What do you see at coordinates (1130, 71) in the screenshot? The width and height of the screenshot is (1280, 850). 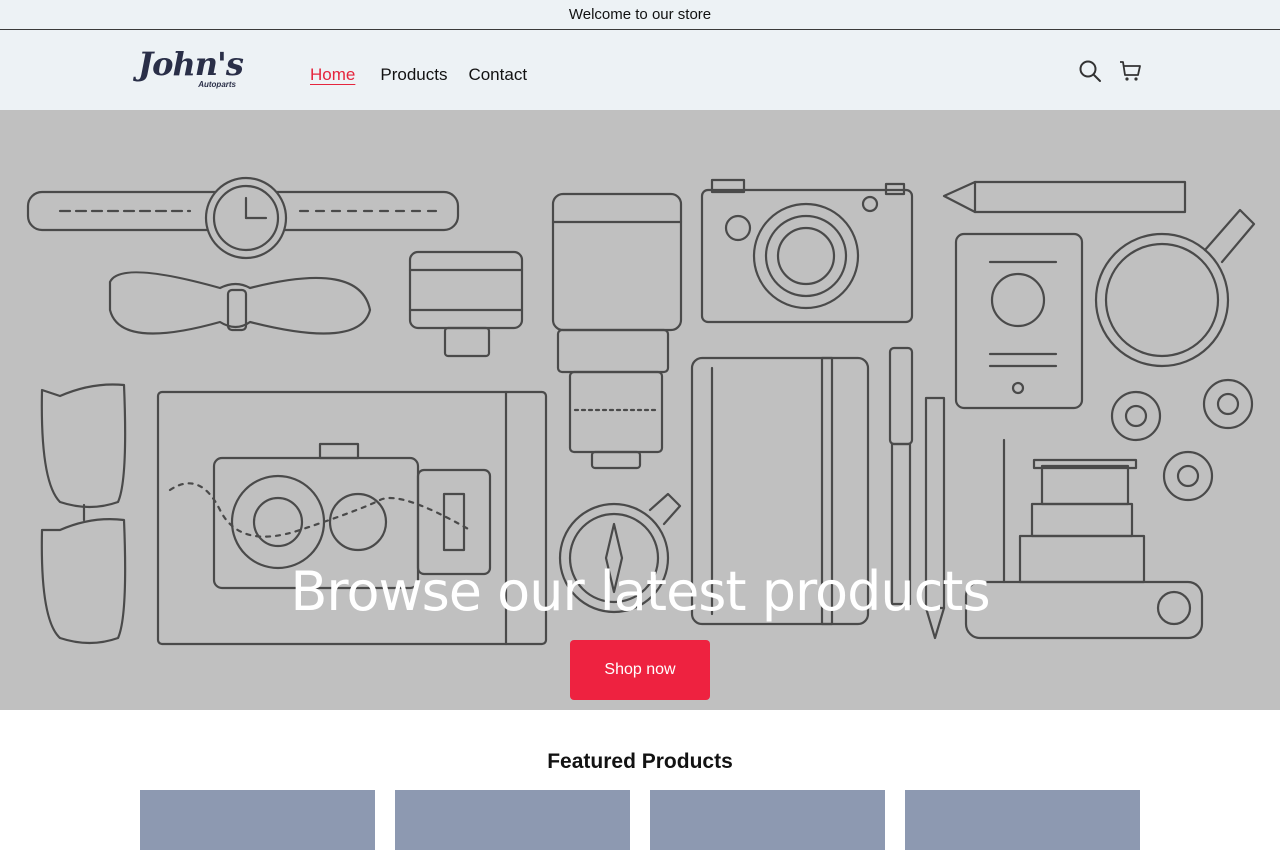 I see `cart-icon` at bounding box center [1130, 71].